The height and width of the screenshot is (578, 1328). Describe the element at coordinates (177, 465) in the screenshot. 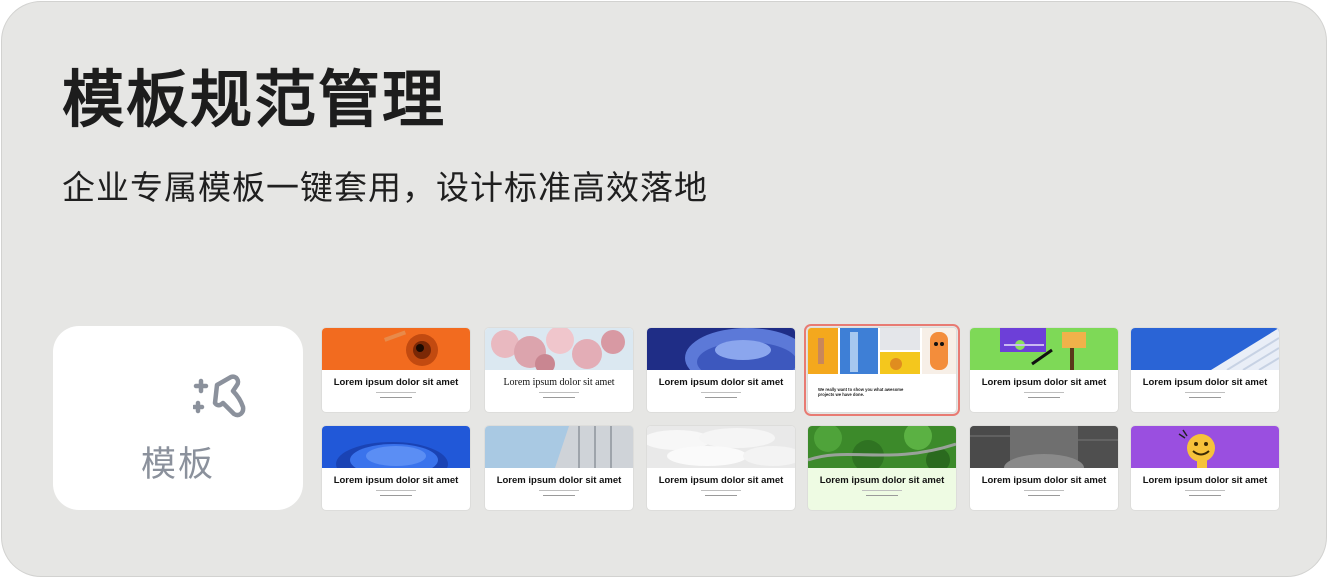

I see `template-tool-label: 模板` at that location.